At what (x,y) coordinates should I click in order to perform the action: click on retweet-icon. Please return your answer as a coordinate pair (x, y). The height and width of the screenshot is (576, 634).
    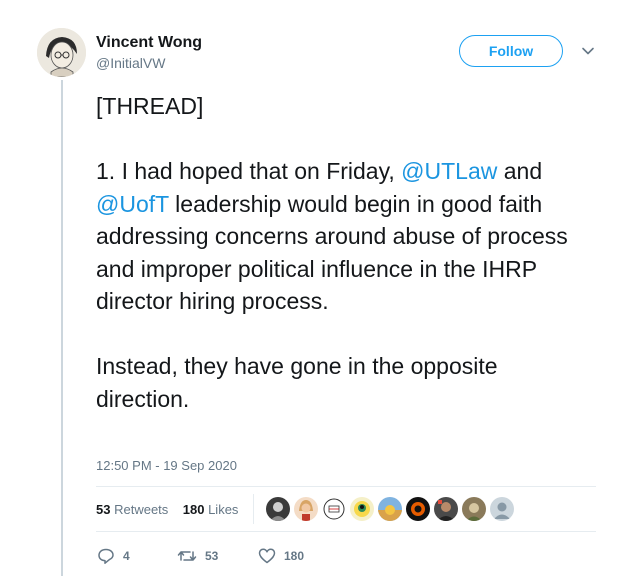
    Looking at the image, I should click on (187, 556).